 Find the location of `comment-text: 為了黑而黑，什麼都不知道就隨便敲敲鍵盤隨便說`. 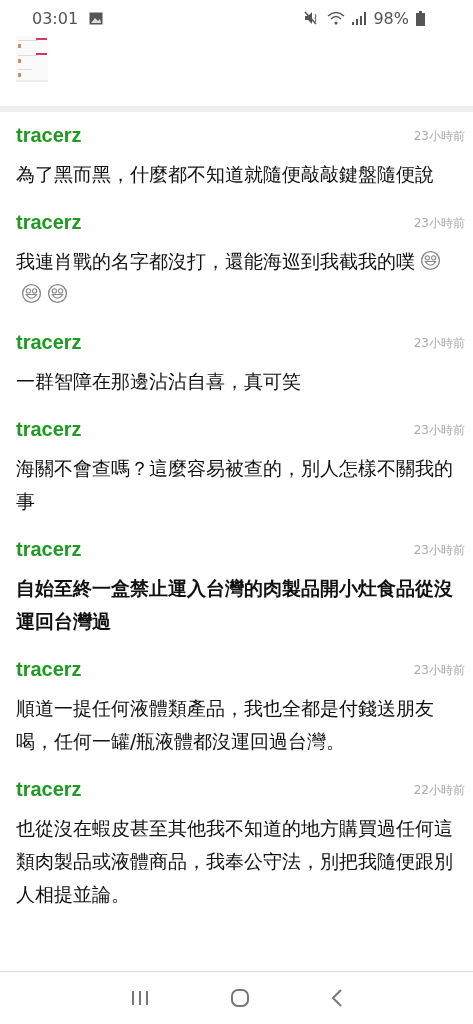

comment-text: 為了黑而黑，什麼都不知道就隨便敲敲鍵盤隨便說 is located at coordinates (225, 174).